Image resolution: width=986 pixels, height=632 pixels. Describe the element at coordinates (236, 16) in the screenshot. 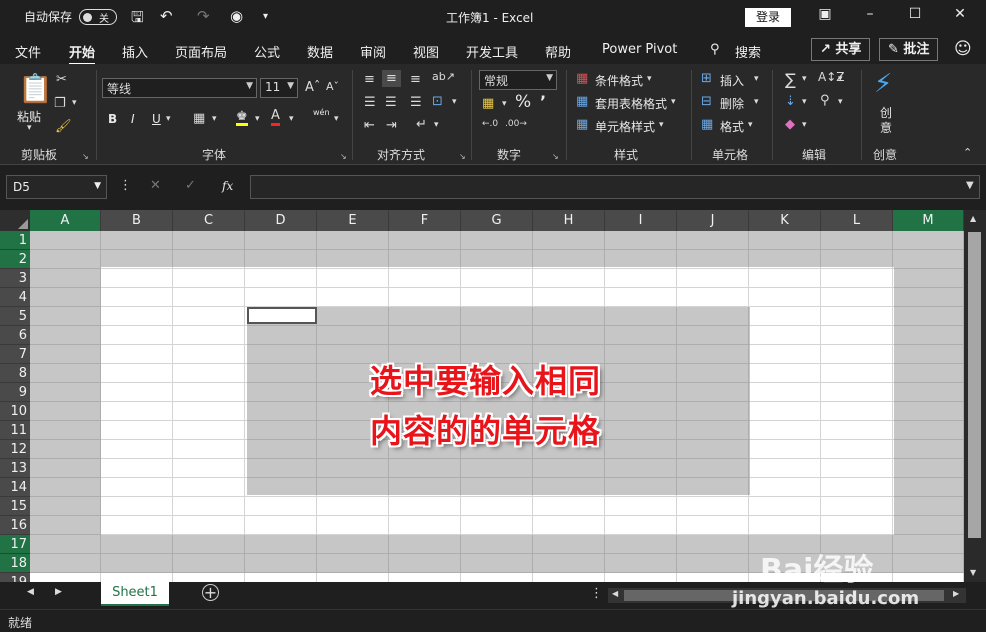

I see `camera-icon: ◉` at that location.